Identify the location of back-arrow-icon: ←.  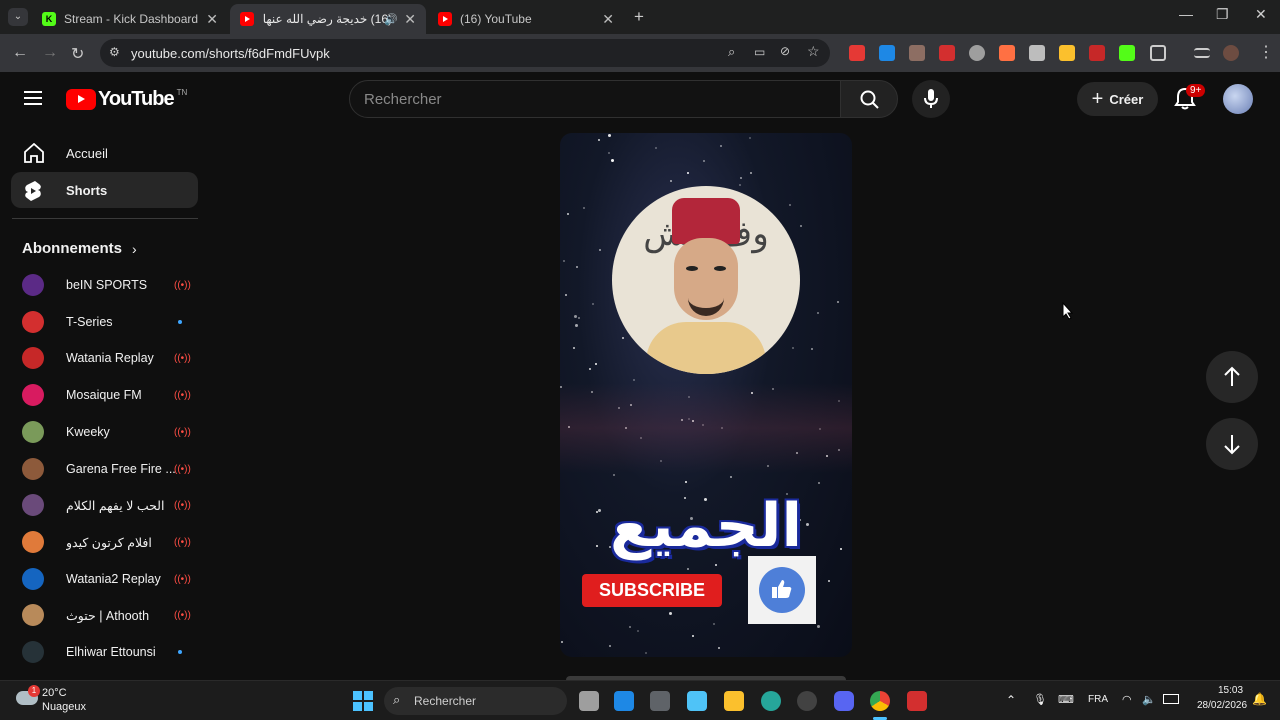
(20, 53).